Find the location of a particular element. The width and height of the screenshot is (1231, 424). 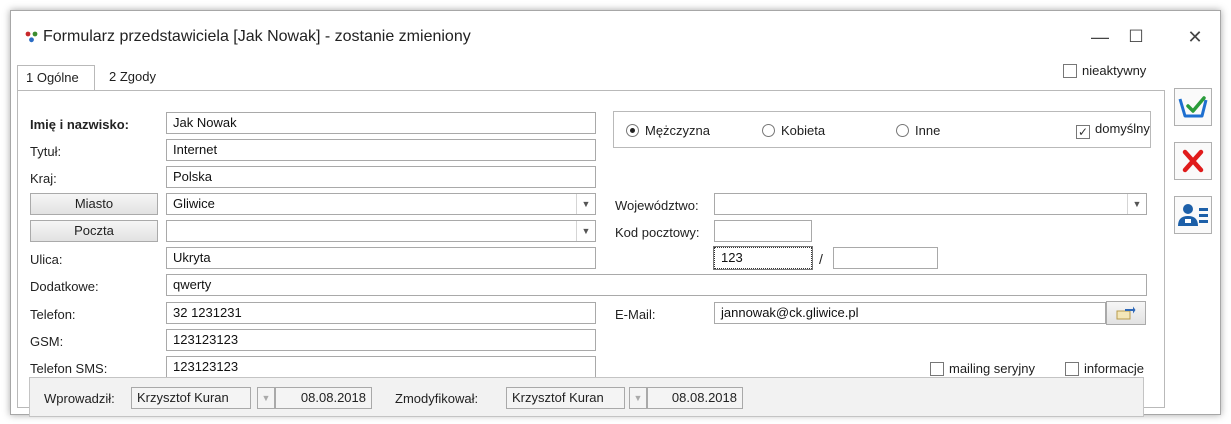

telefon-input: 32 1231231 is located at coordinates (381, 313).